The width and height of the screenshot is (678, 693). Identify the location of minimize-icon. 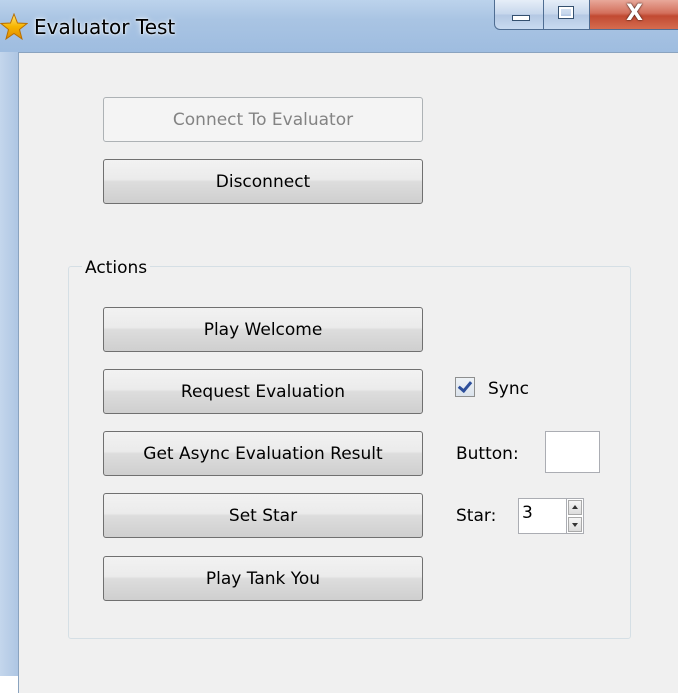
(521, 18).